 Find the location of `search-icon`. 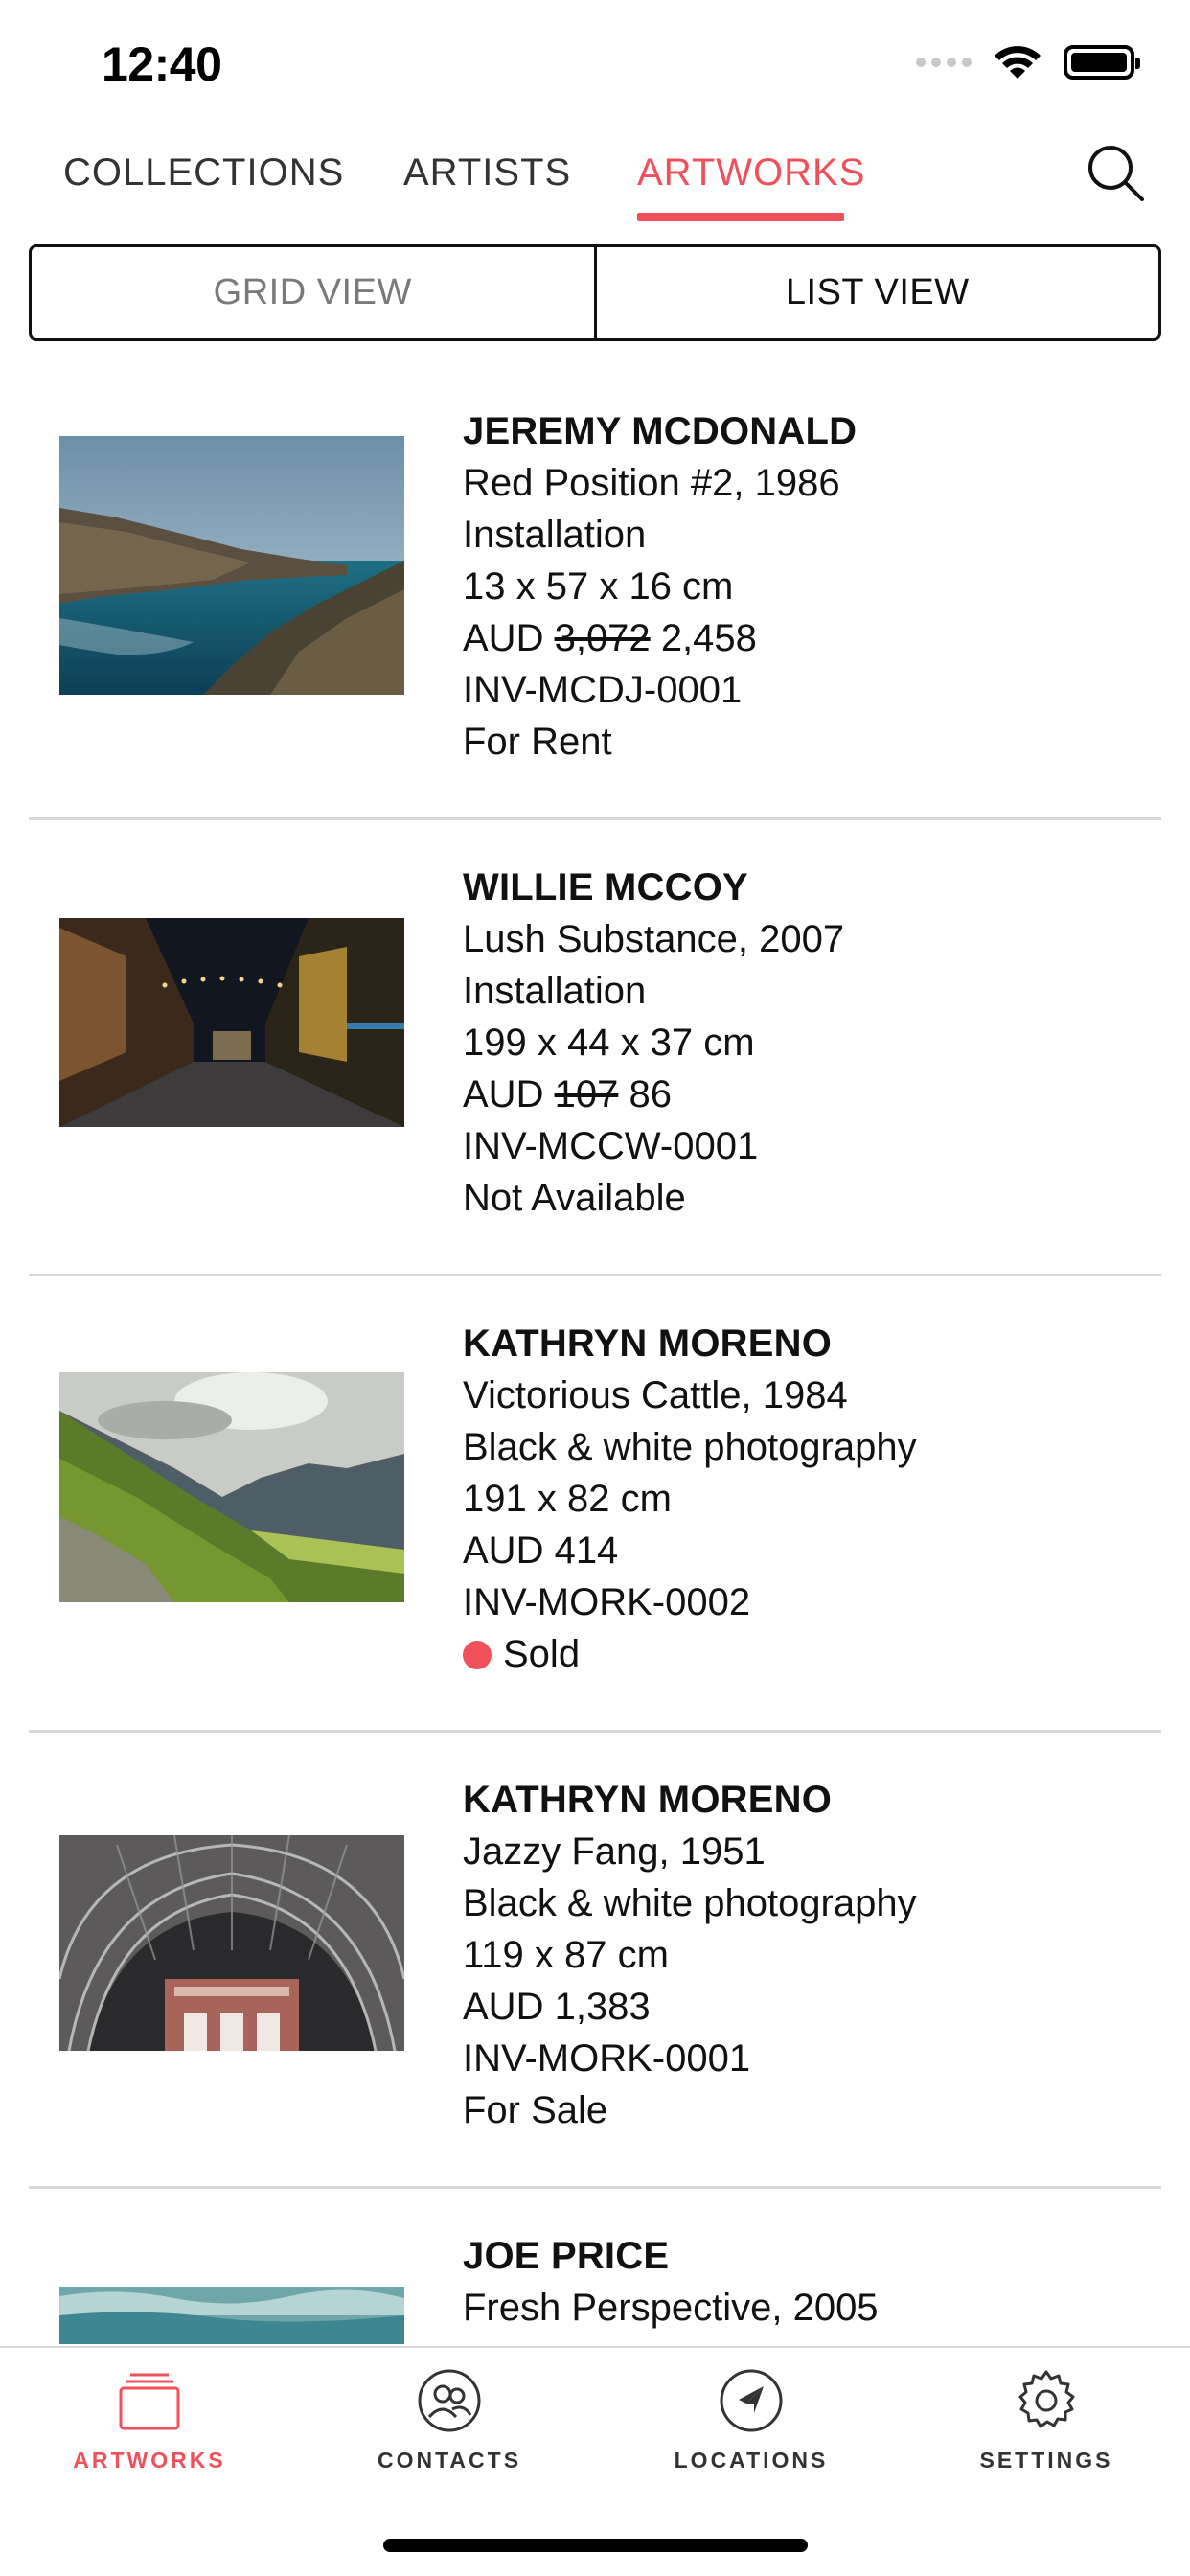

search-icon is located at coordinates (1116, 173).